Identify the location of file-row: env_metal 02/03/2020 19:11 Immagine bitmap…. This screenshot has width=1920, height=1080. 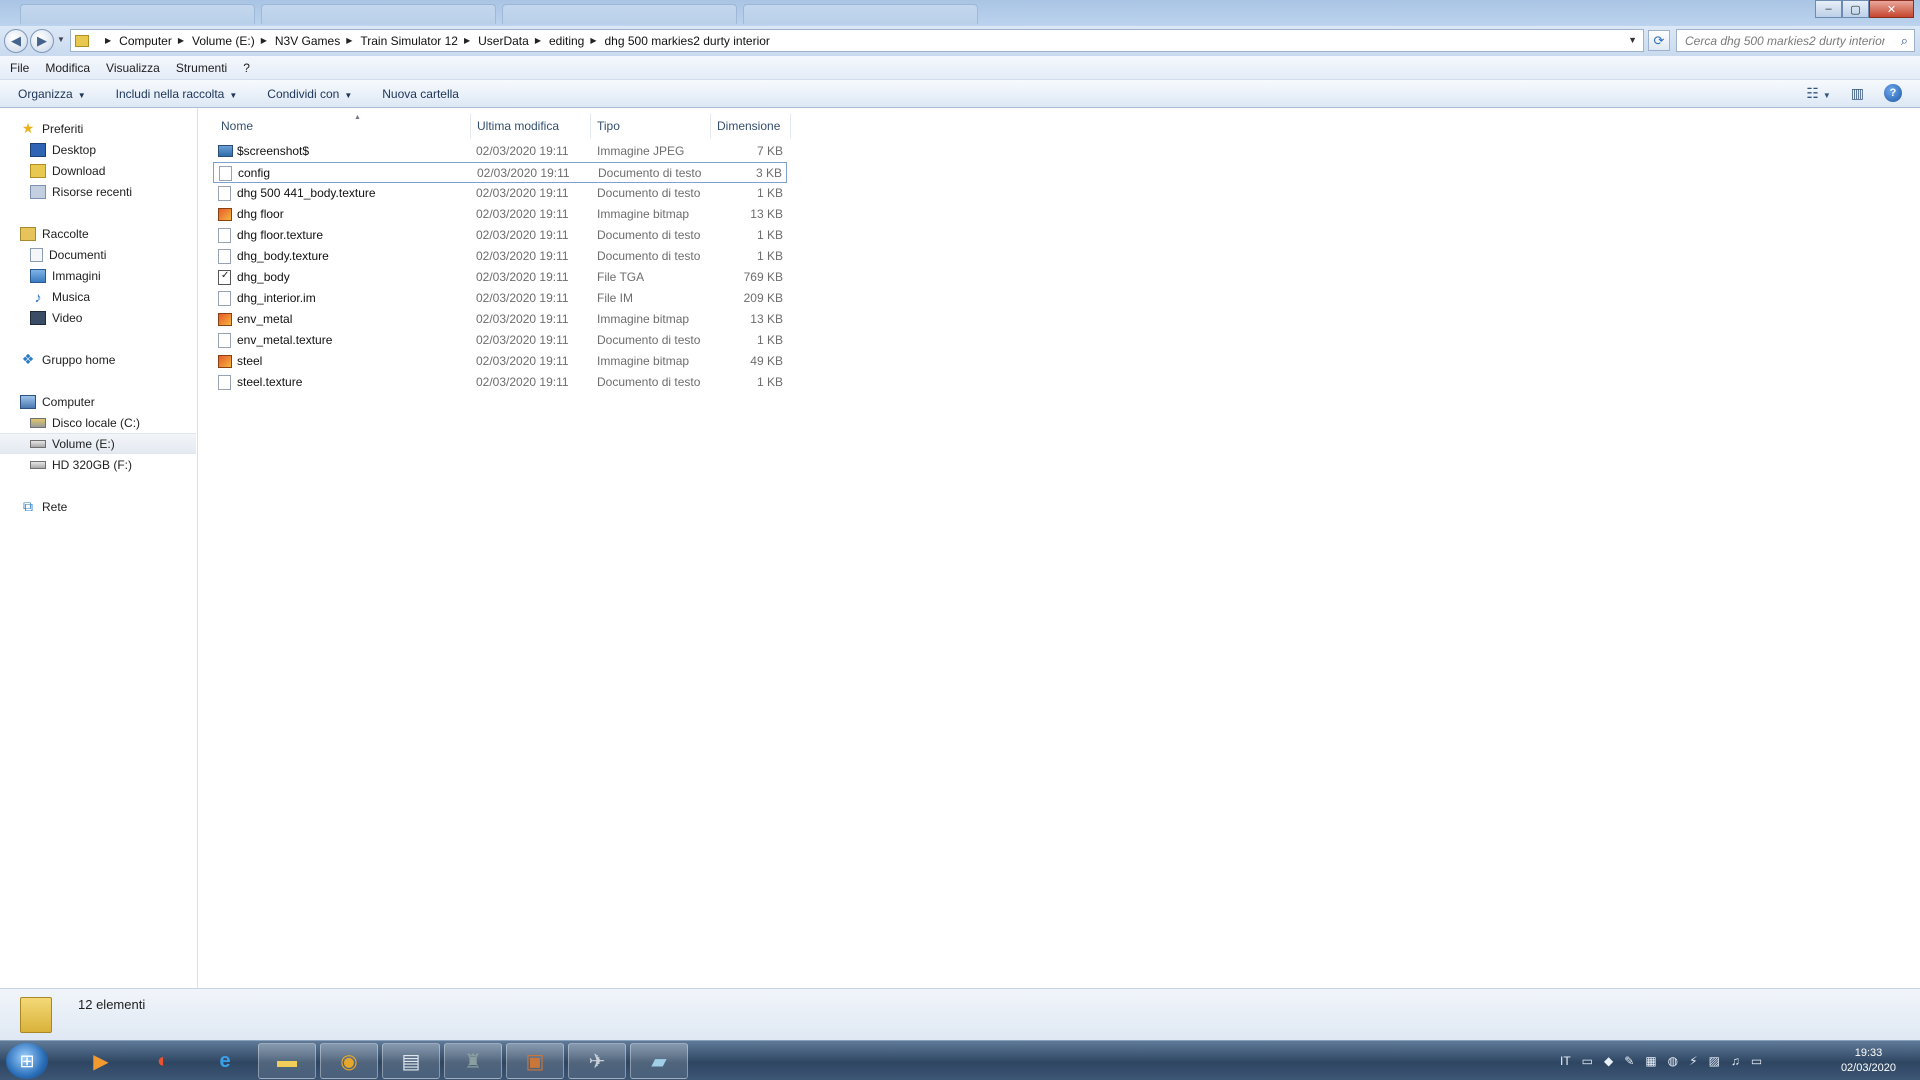
(500, 319).